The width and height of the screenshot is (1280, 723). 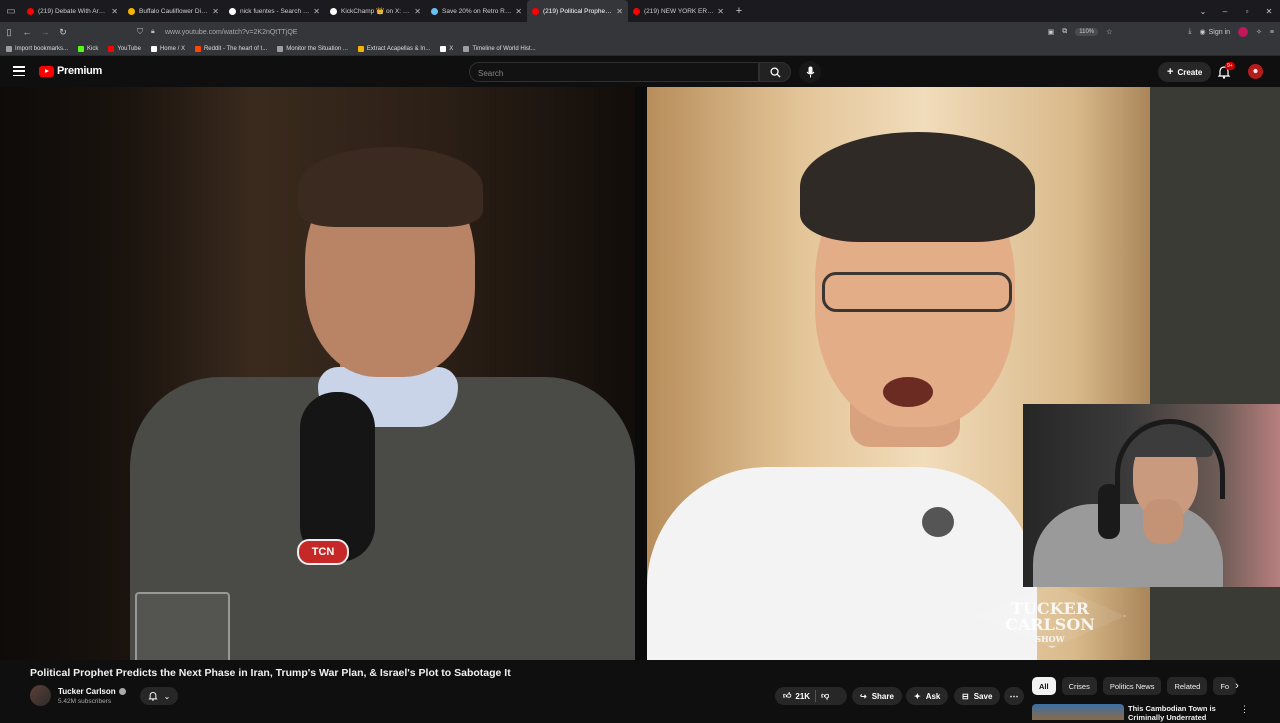 What do you see at coordinates (678, 11) in the screenshot?
I see `browser-tab: (219) NEW YORK ERUPTS: Prote✕` at bounding box center [678, 11].